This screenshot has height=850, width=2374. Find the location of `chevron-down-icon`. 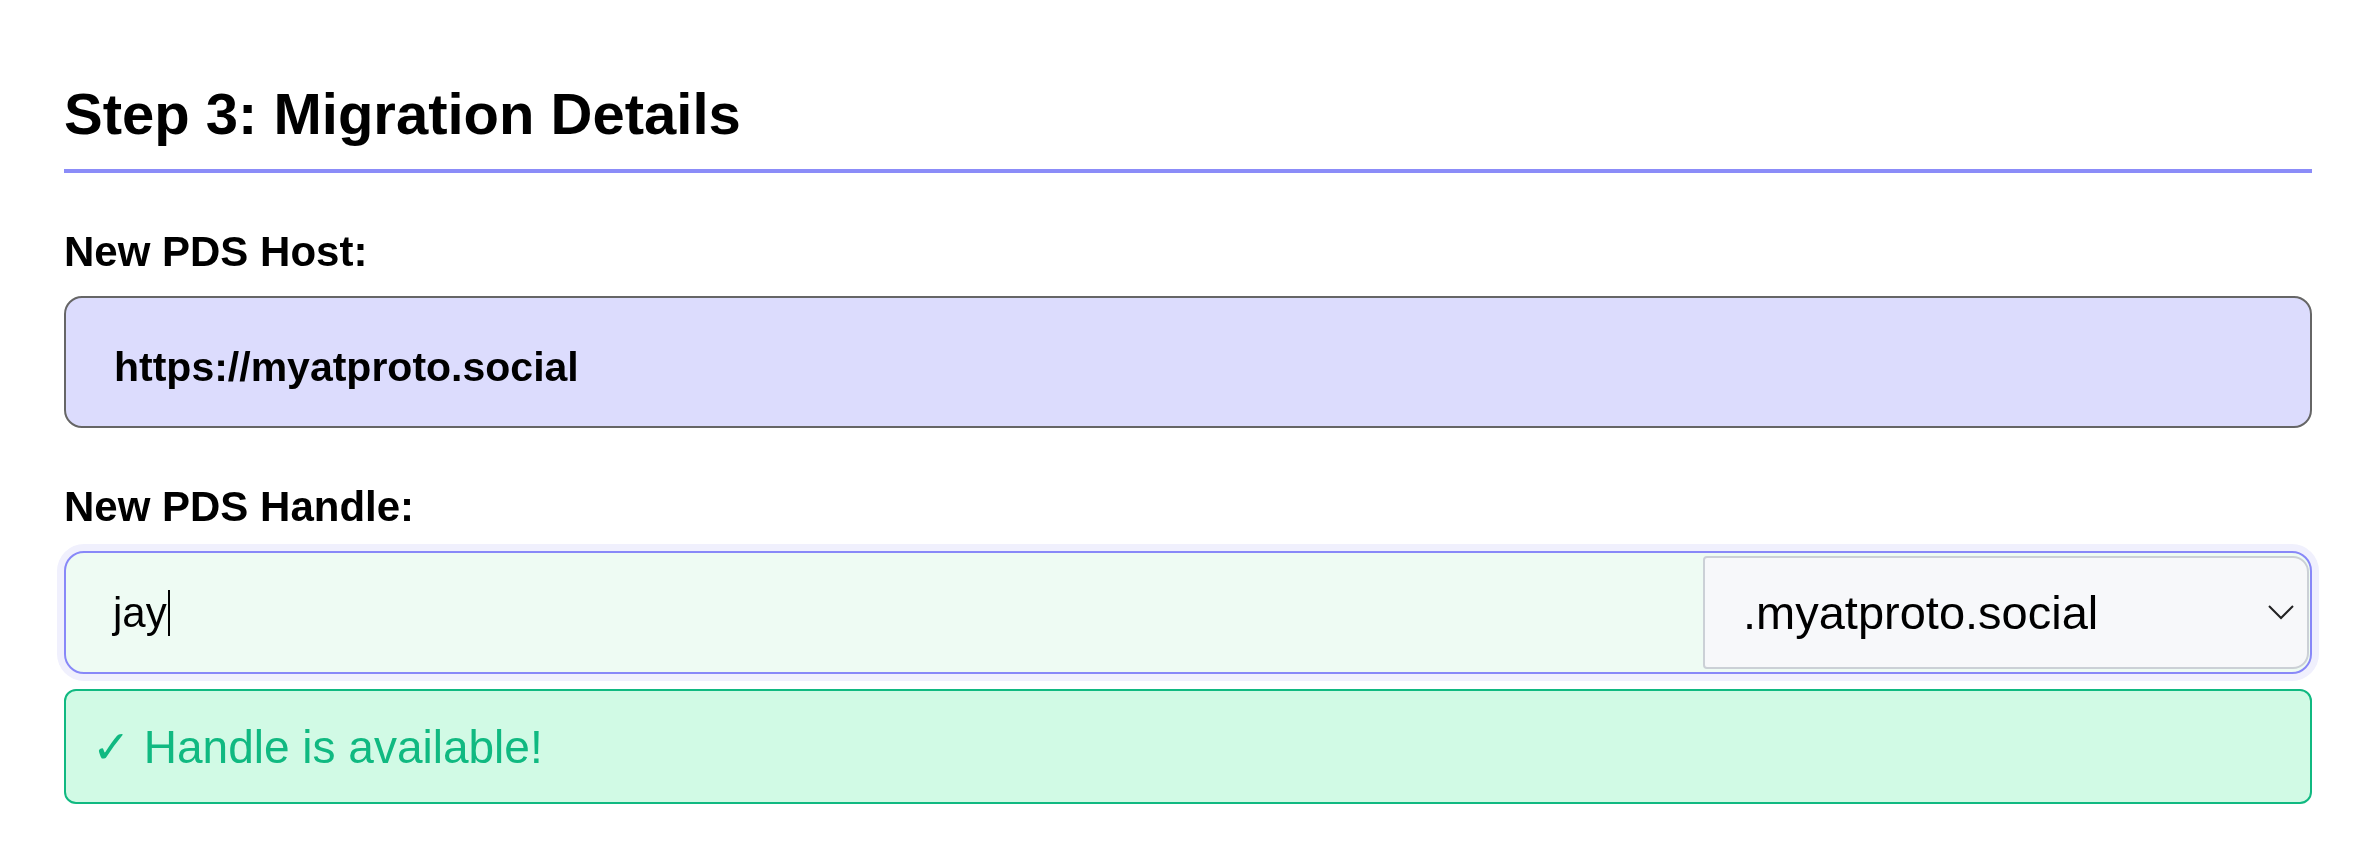

chevron-down-icon is located at coordinates (2281, 612).